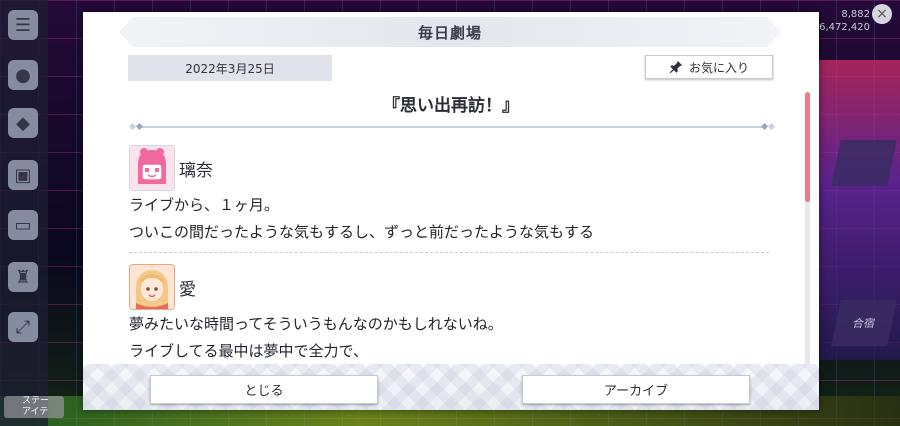  I want to click on dialogue-scrollbar, so click(807, 229).